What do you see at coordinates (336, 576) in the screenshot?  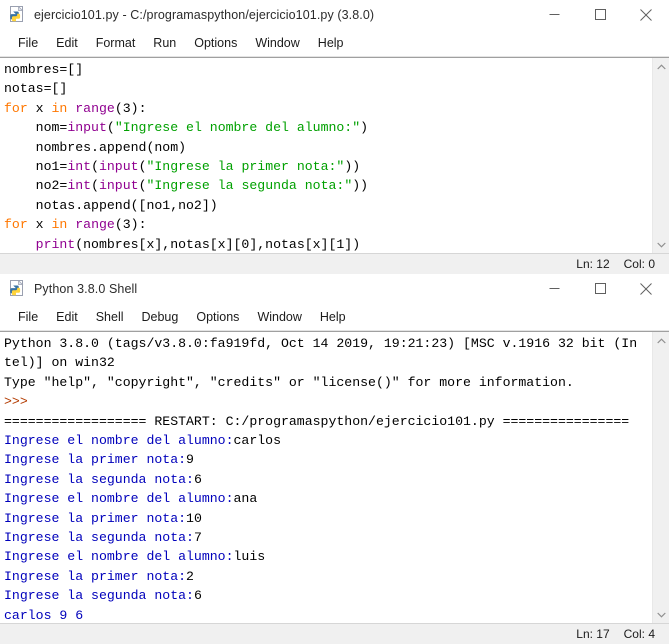 I see `shell-line: Ingrese la primer nota:2` at bounding box center [336, 576].